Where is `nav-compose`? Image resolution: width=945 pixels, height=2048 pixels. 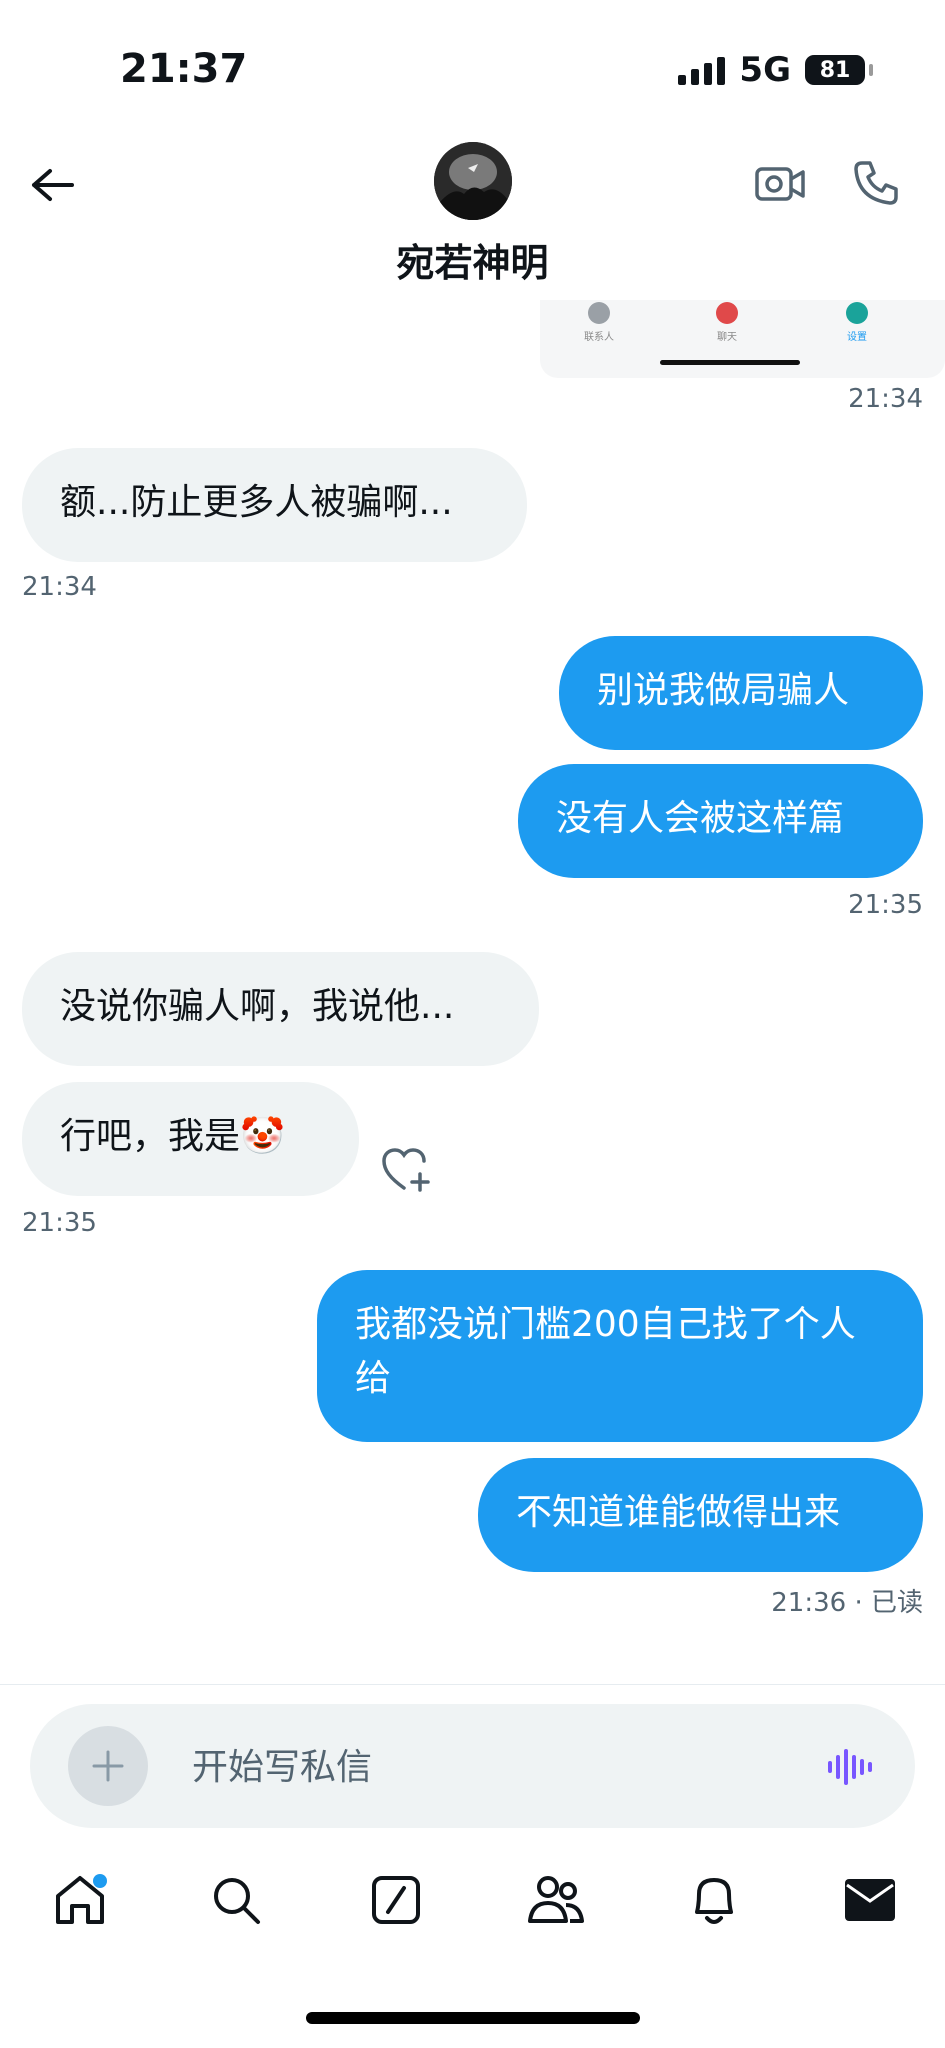
nav-compose is located at coordinates (396, 1900).